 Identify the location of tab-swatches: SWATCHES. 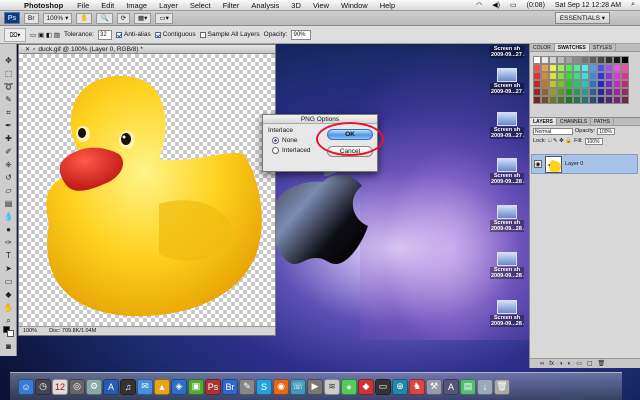
(572, 47).